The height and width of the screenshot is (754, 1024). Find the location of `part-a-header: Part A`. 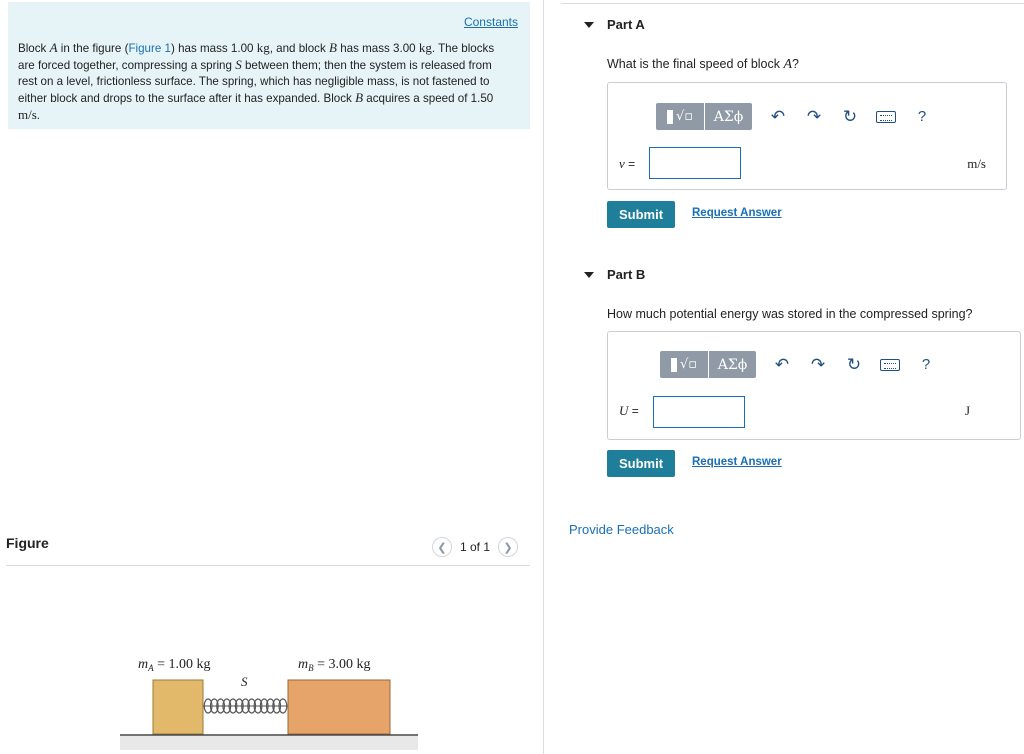

part-a-header: Part A is located at coordinates (614, 24).